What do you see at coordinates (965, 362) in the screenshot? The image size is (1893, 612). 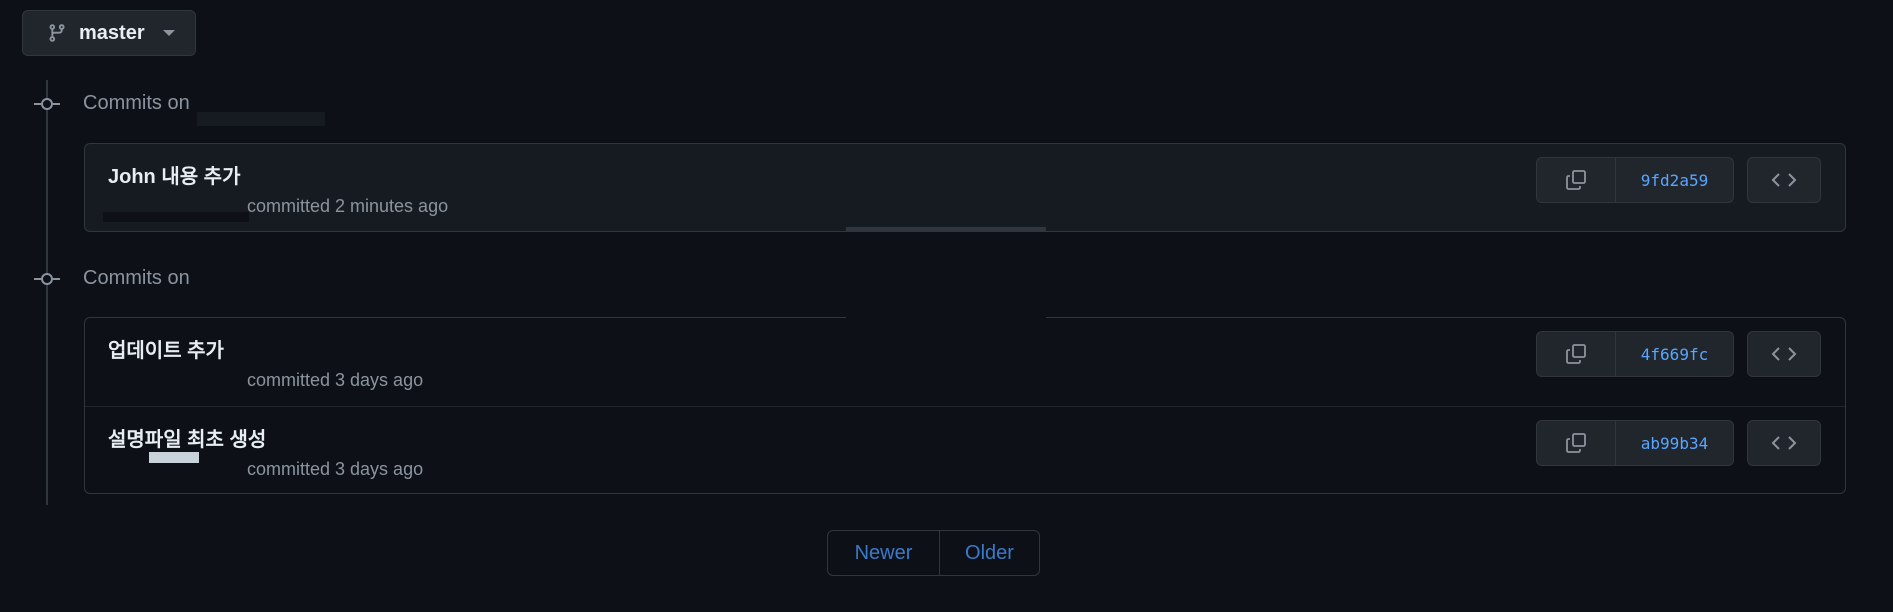 I see `commit-row: 업데이트 추가 committed 3 days ago 4f669fc` at bounding box center [965, 362].